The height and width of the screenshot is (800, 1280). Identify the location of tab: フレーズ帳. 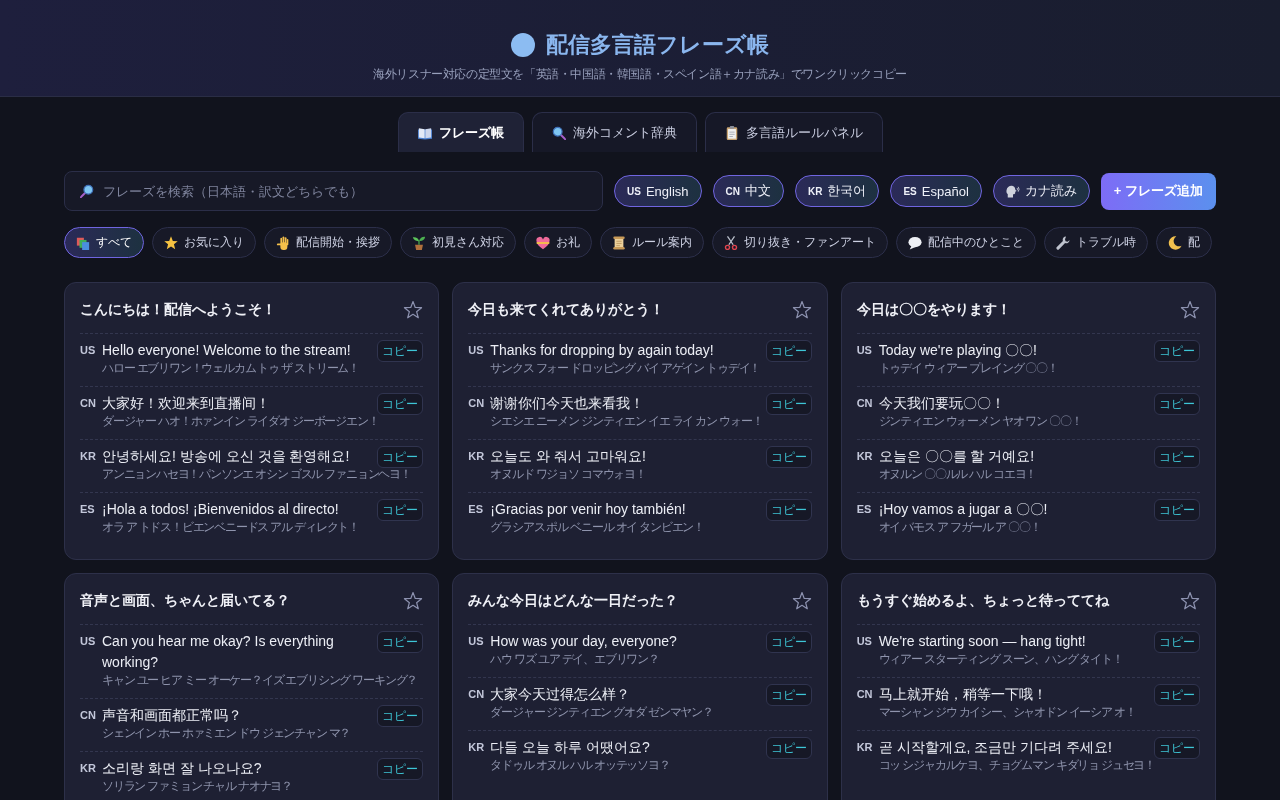
(460, 132).